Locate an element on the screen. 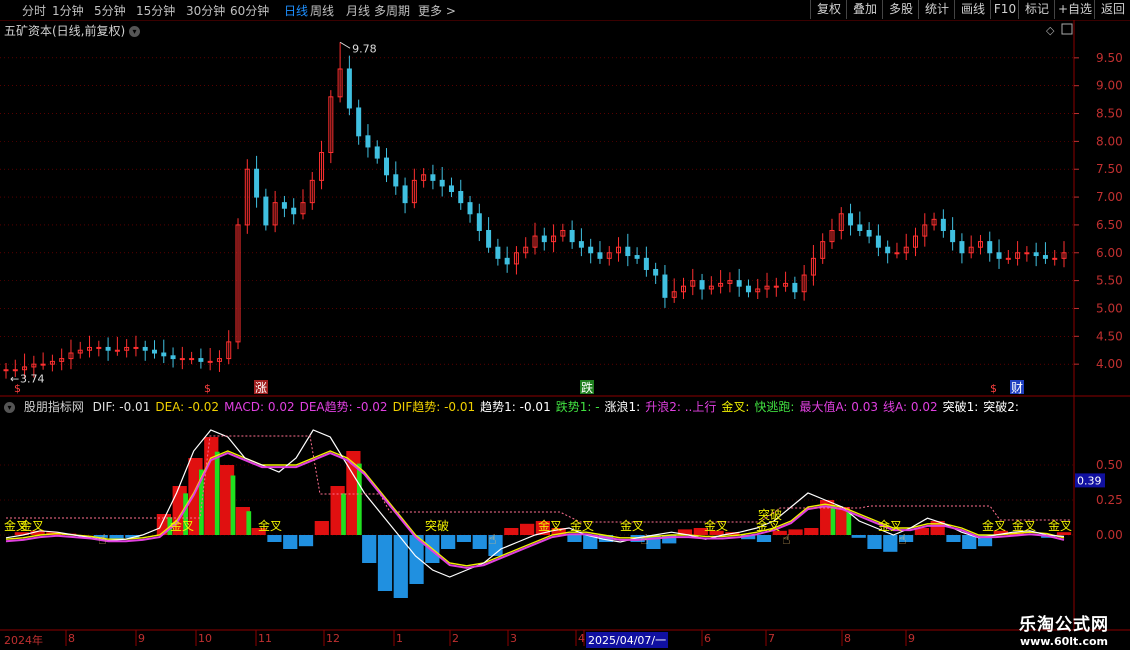 This screenshot has height=650, width=1130. price-tick-label: 8.00 is located at coordinates (1109, 141).